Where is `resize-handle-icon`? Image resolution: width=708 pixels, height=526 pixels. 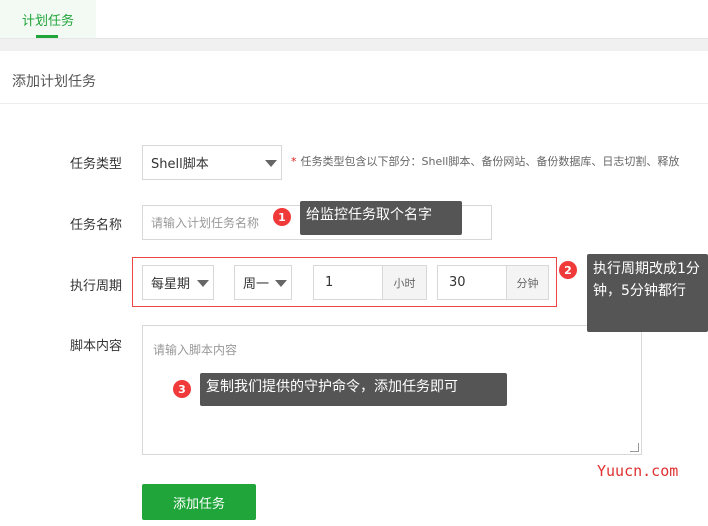 resize-handle-icon is located at coordinates (634, 447).